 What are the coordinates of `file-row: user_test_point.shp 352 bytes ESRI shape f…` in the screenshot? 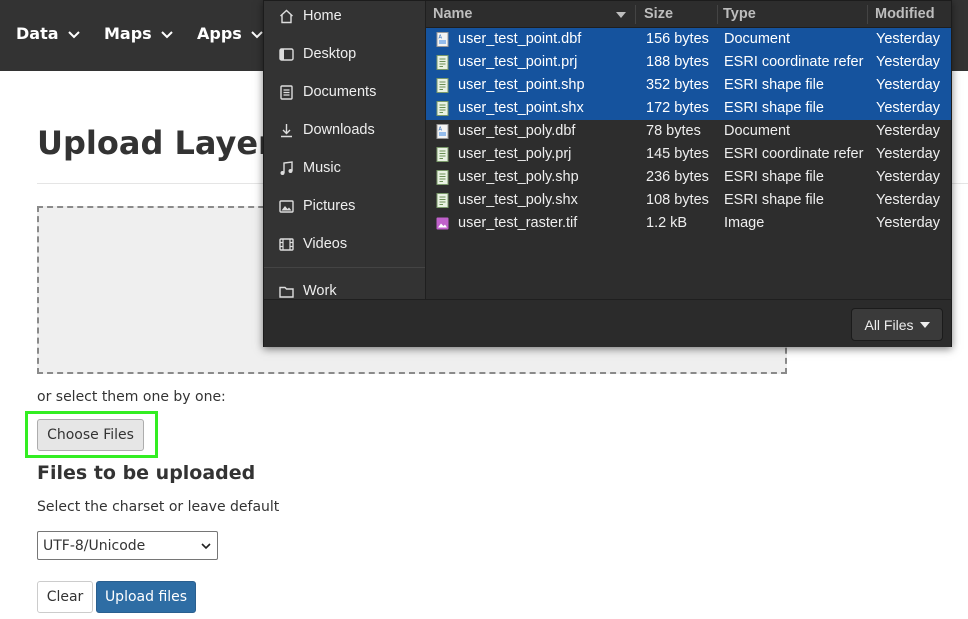 It's located at (688, 85).